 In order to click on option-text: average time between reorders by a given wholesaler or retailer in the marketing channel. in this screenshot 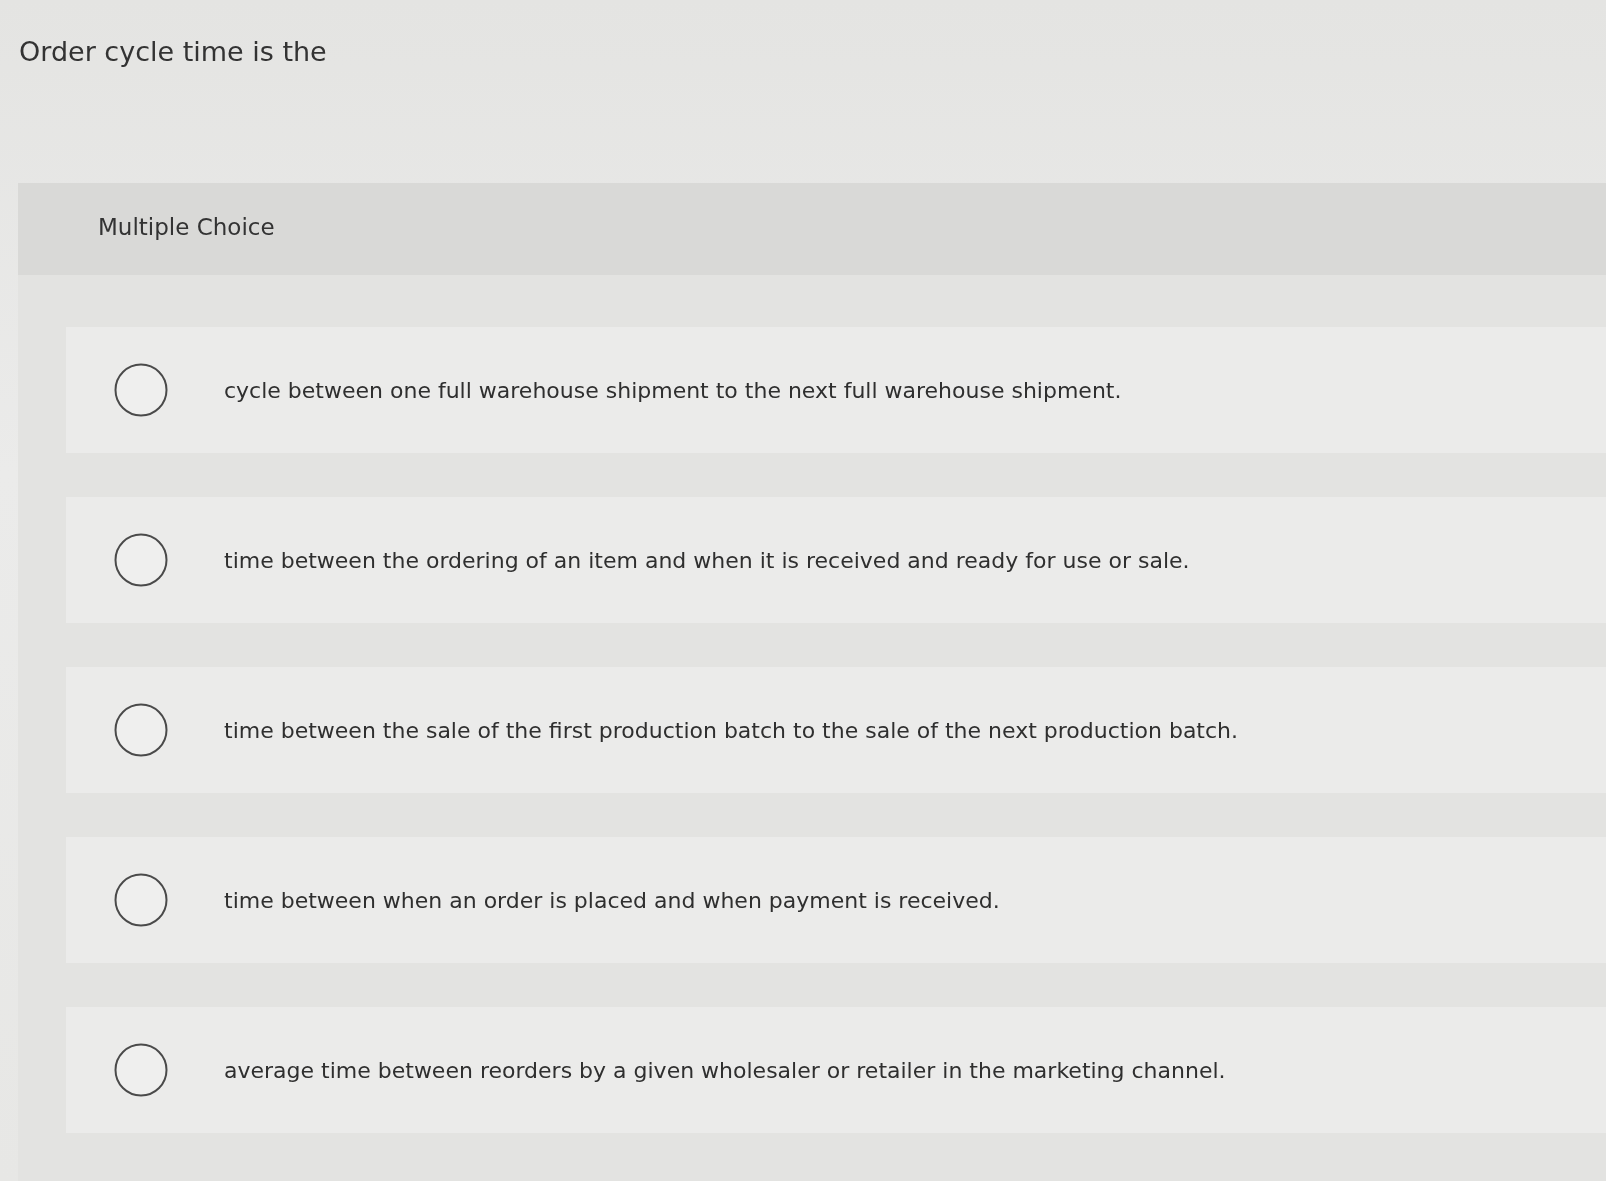, I will do `click(725, 1070)`.